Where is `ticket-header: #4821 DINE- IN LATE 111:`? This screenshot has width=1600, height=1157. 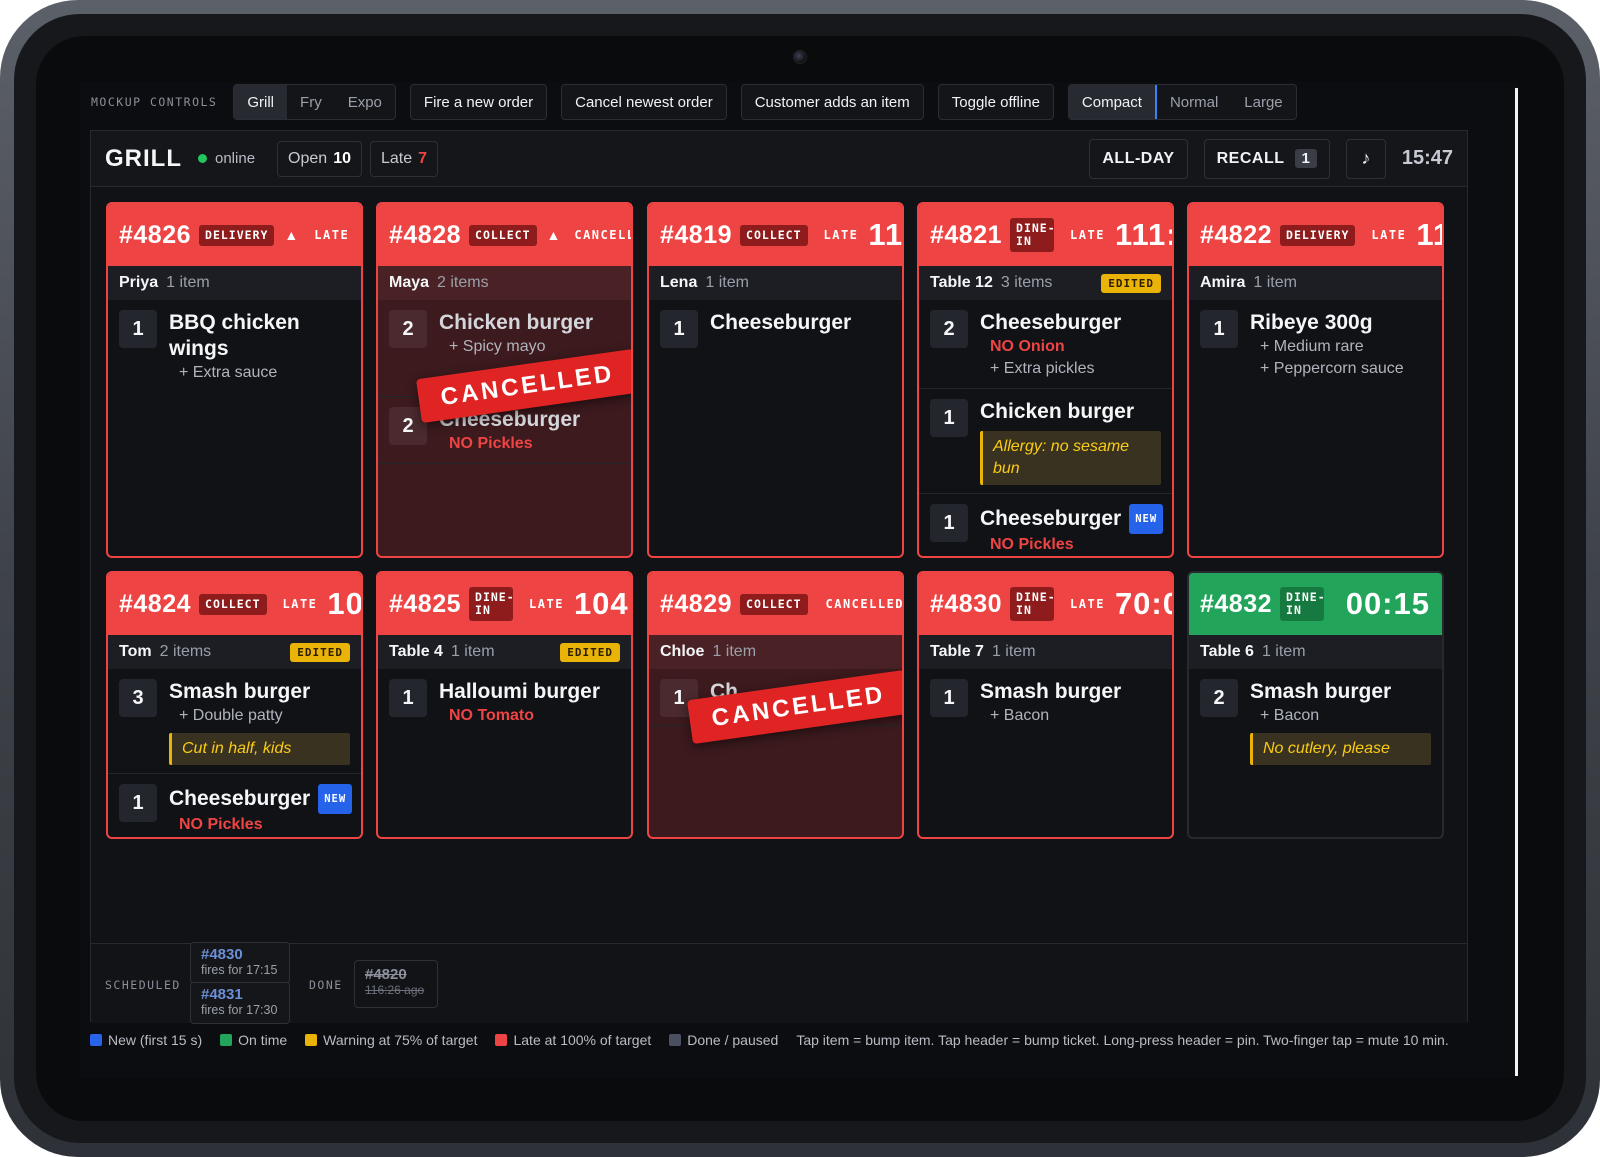
ticket-header: #4821 DINE- IN LATE 111: is located at coordinates (1045, 235).